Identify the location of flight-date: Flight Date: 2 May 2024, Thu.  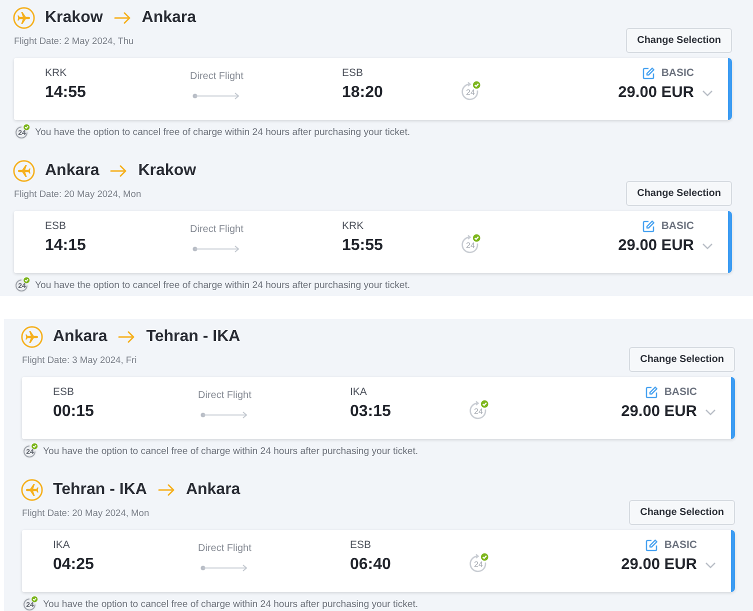
(74, 41).